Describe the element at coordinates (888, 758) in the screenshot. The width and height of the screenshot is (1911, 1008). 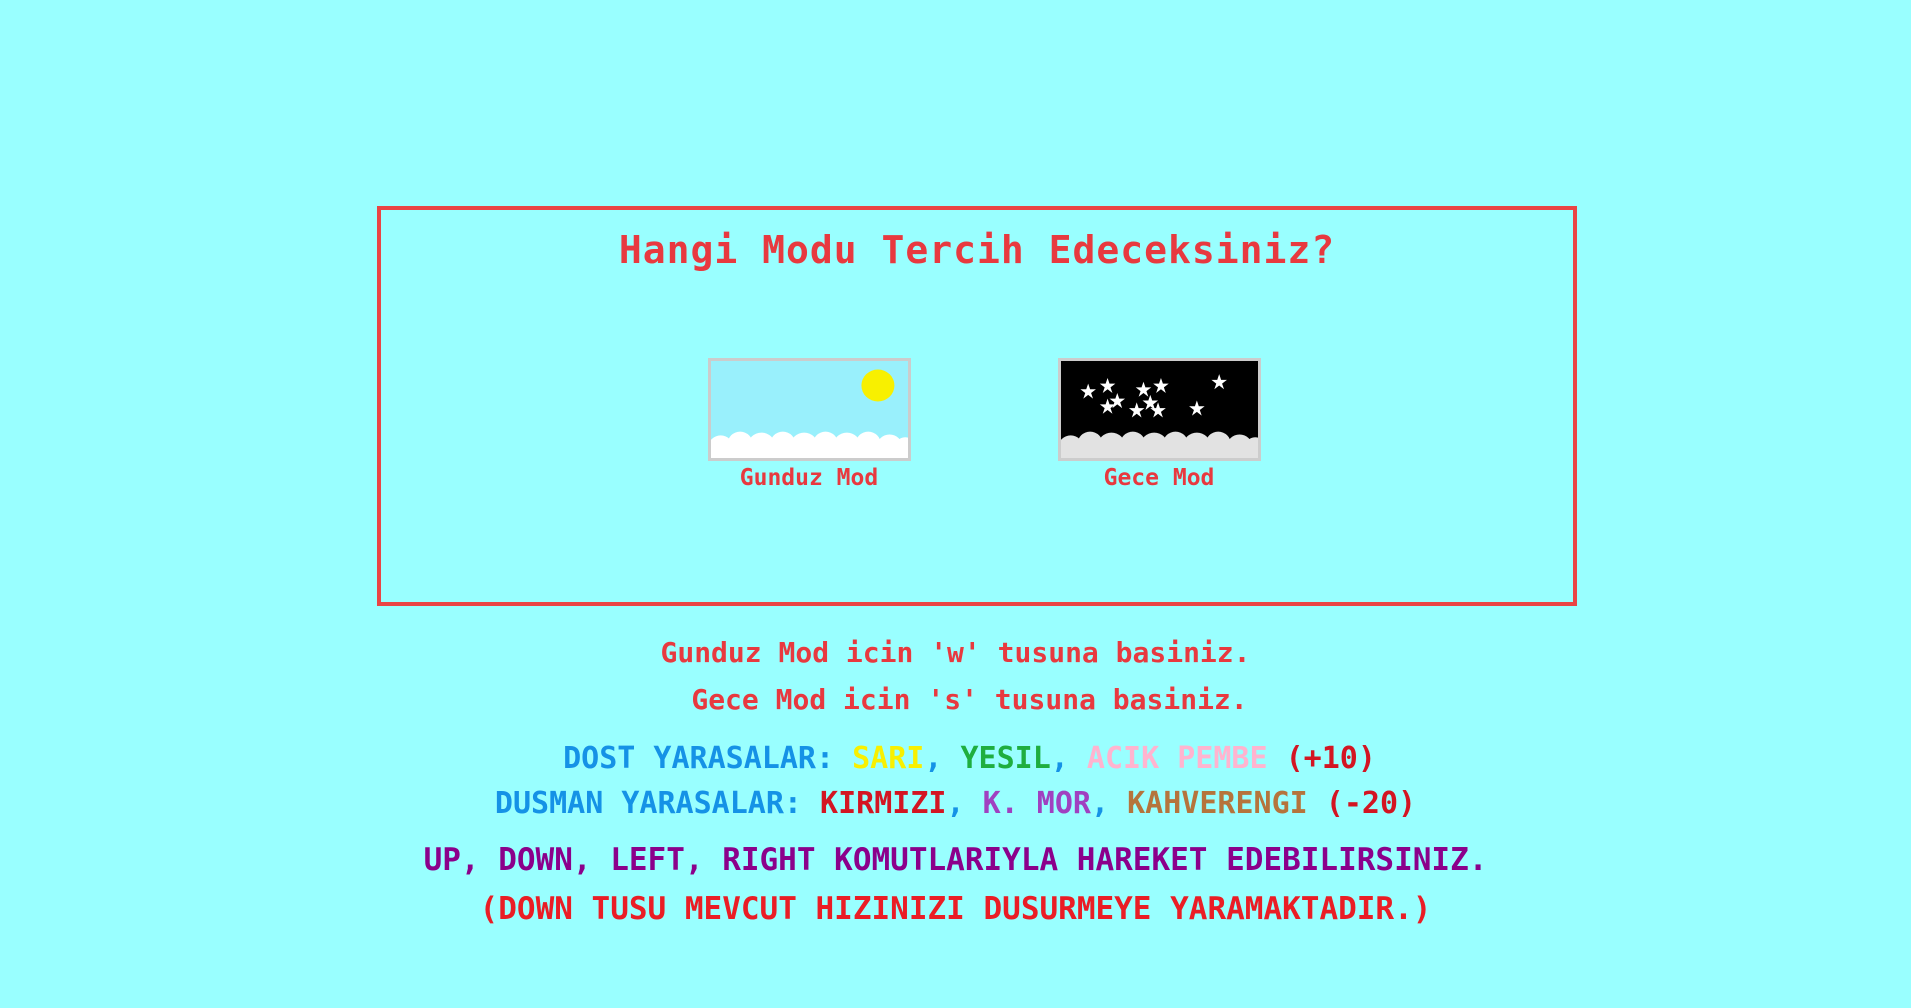
I see `friendly-color-yellow: SARI` at that location.